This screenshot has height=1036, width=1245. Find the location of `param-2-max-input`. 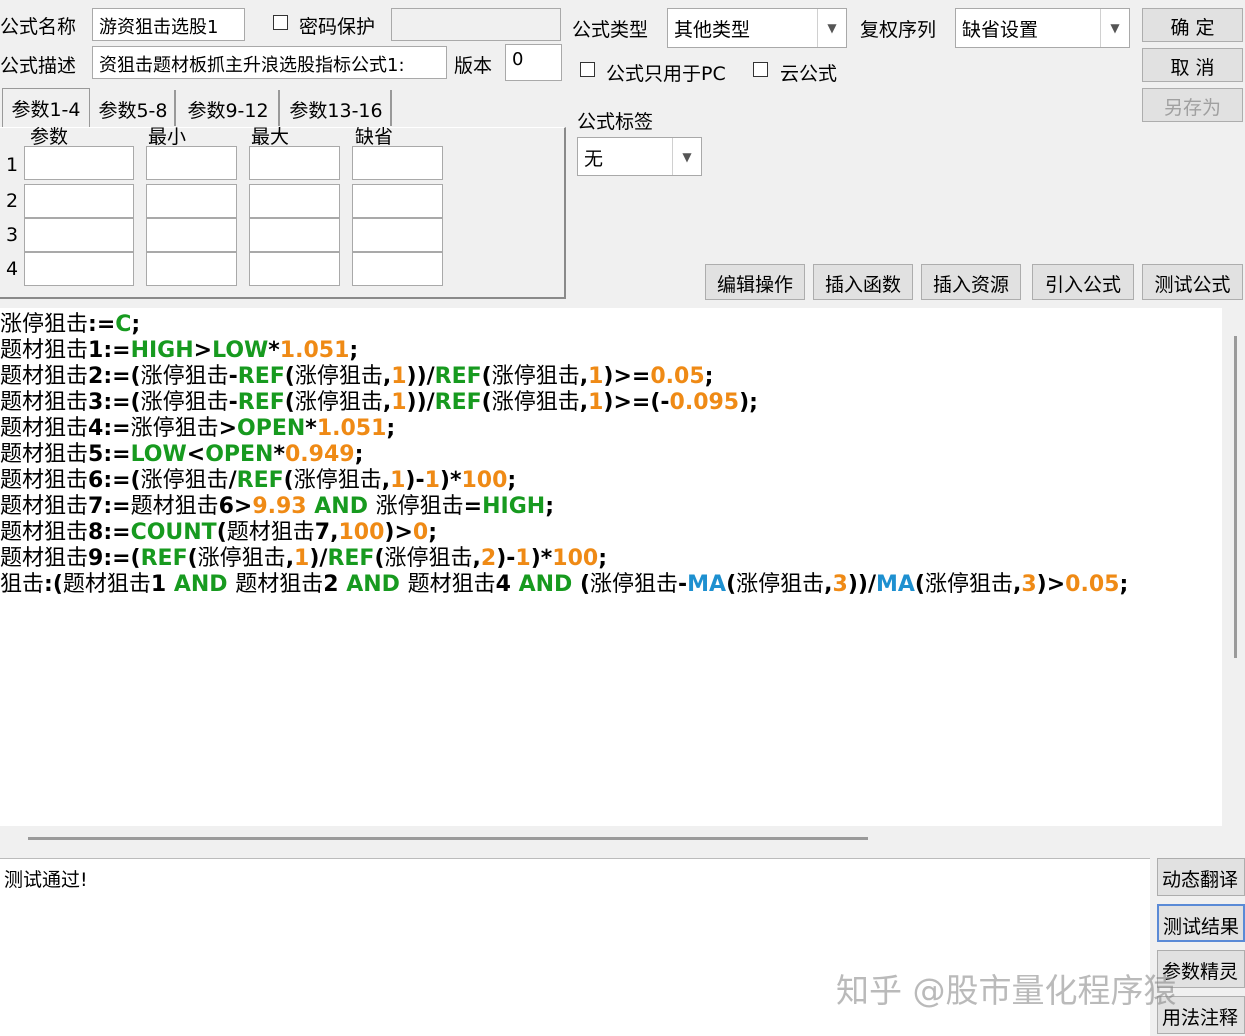

param-2-max-input is located at coordinates (294, 201).